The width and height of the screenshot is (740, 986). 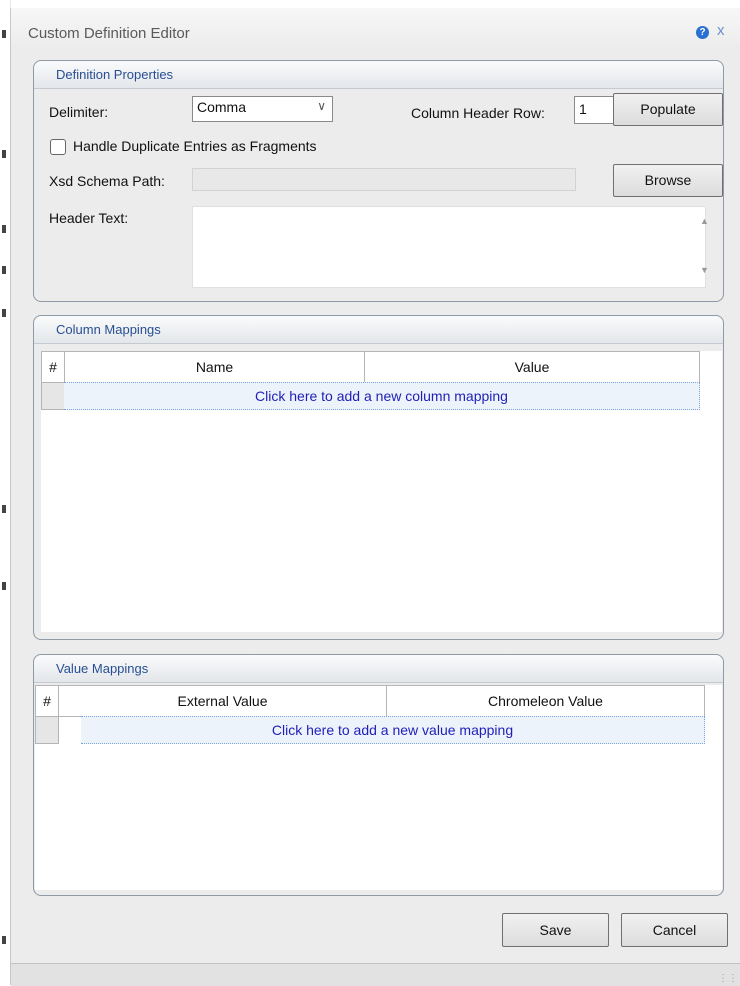 I want to click on window-title: Custom Definition Editor, so click(x=109, y=33).